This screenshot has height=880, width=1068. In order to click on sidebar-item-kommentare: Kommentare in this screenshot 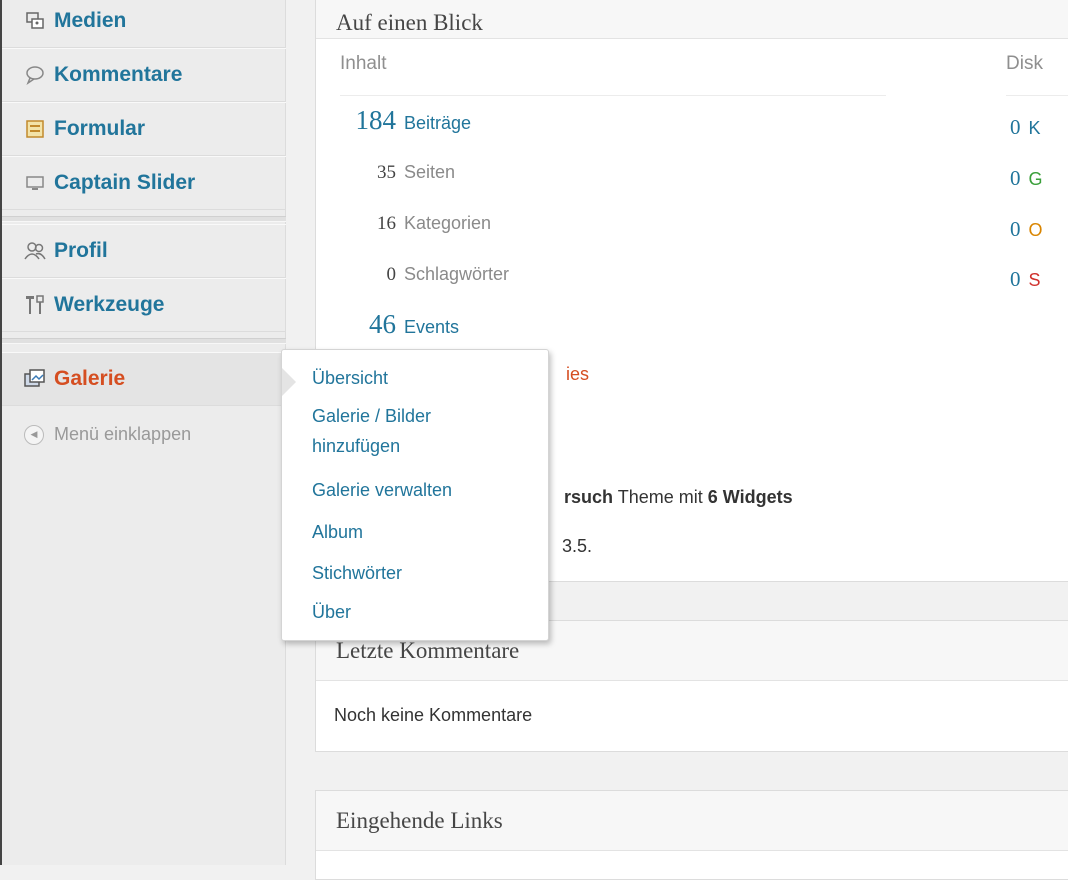, I will do `click(144, 75)`.